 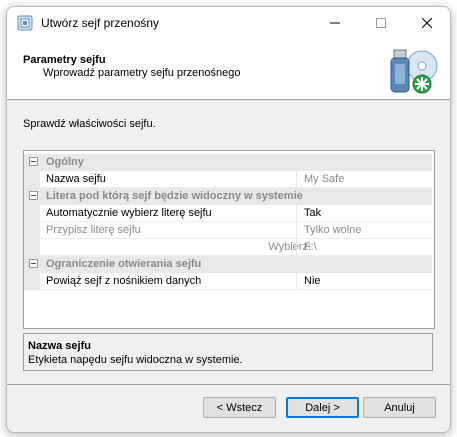 I want to click on minimize-icon, so click(x=335, y=22).